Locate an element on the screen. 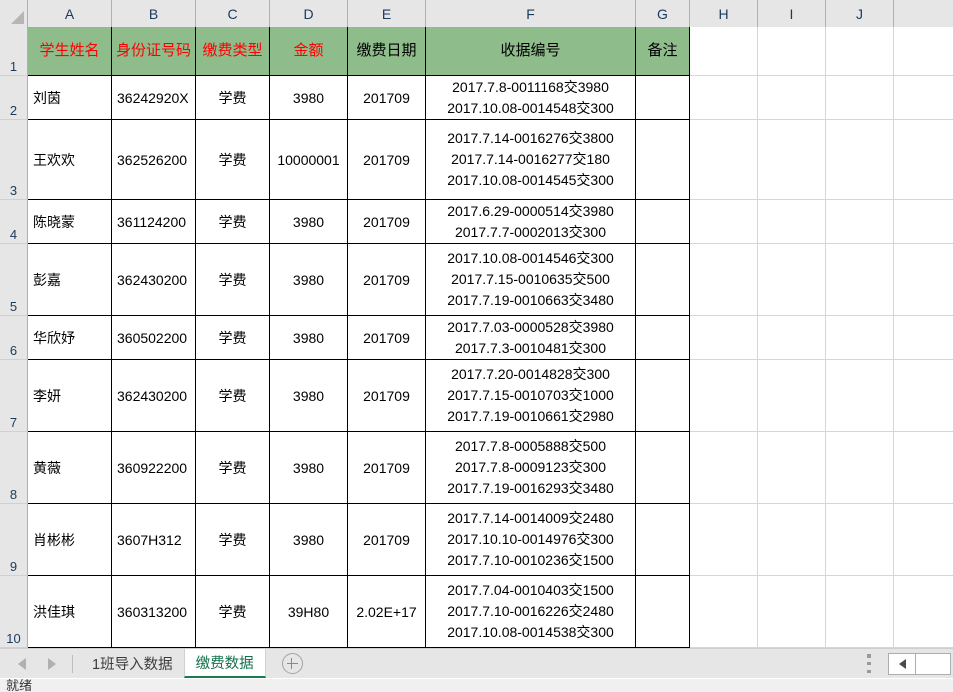 The image size is (953, 692). cell-D6: 3980 is located at coordinates (309, 338).